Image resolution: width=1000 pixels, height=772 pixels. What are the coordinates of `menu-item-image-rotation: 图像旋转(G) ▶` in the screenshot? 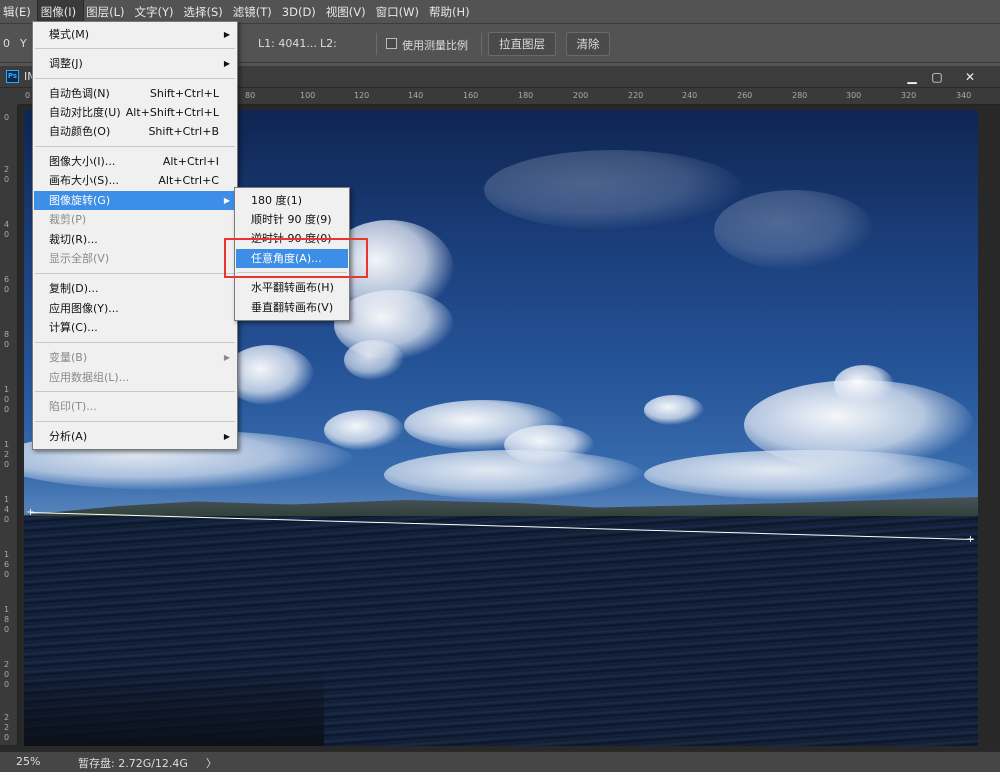 It's located at (135, 200).